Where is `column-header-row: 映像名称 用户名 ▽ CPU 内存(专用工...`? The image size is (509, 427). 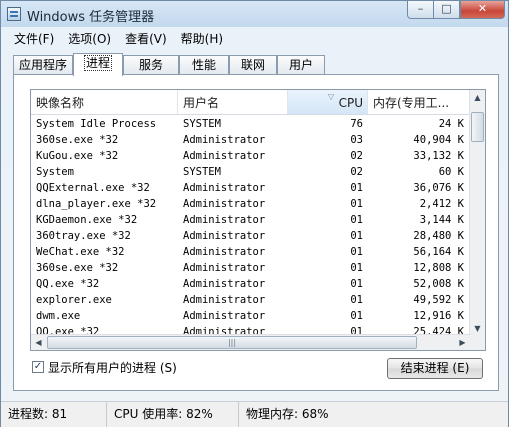
column-header-row: 映像名称 用户名 ▽ CPU 内存(专用工... is located at coordinates (251, 102).